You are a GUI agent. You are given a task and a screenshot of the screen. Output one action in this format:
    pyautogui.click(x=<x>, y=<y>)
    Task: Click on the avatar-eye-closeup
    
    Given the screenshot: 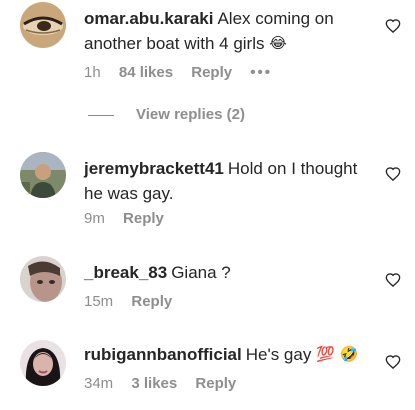 What is the action you would take?
    pyautogui.click(x=43, y=25)
    